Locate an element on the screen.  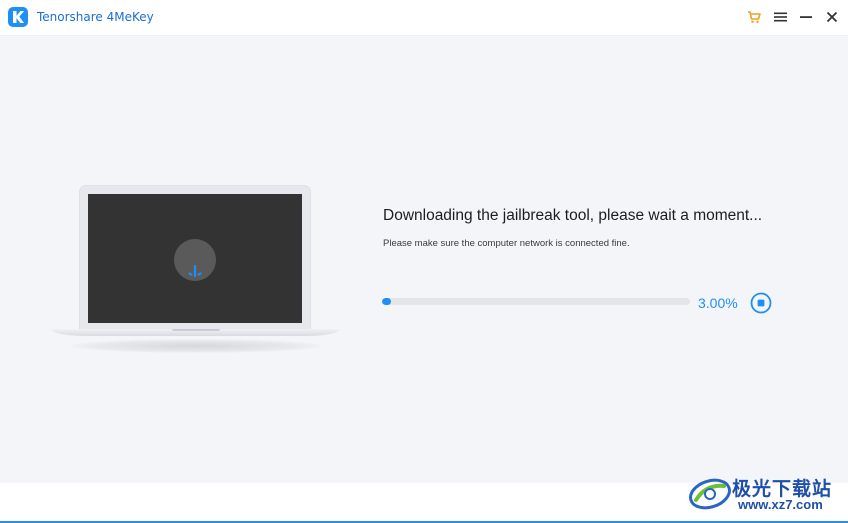
app-title: Tenorshare 4MeKey is located at coordinates (95, 17).